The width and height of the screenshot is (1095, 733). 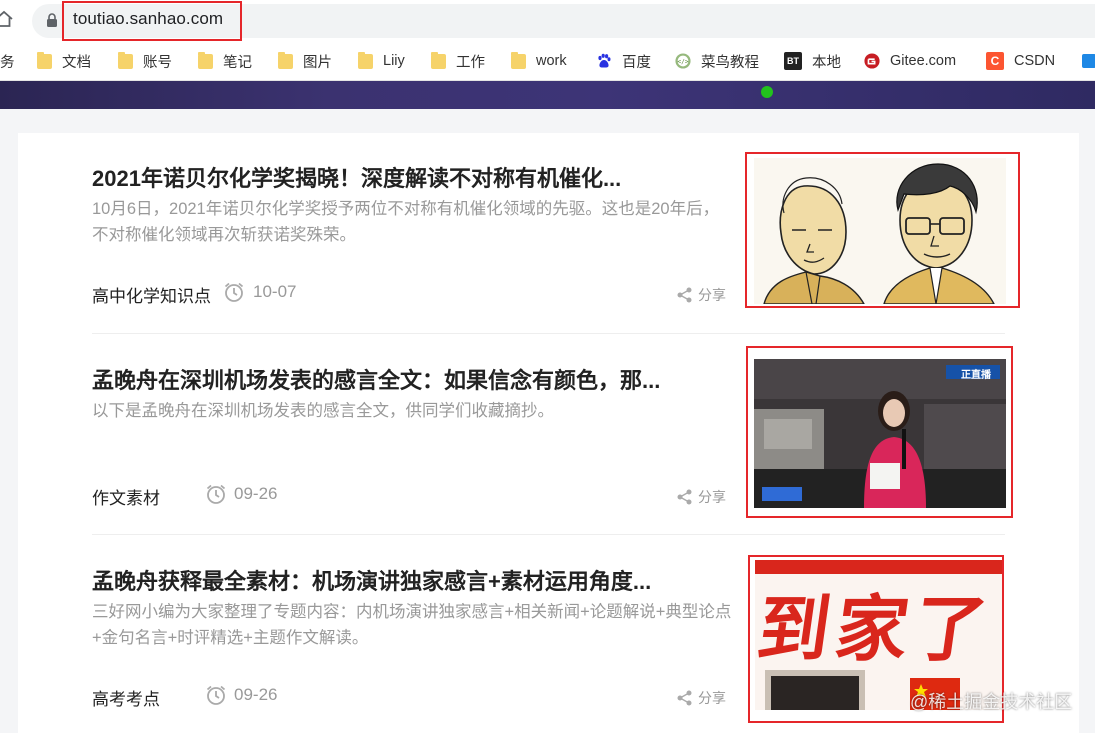 I want to click on bookmark-folder-notes: 笔记, so click(x=224, y=61).